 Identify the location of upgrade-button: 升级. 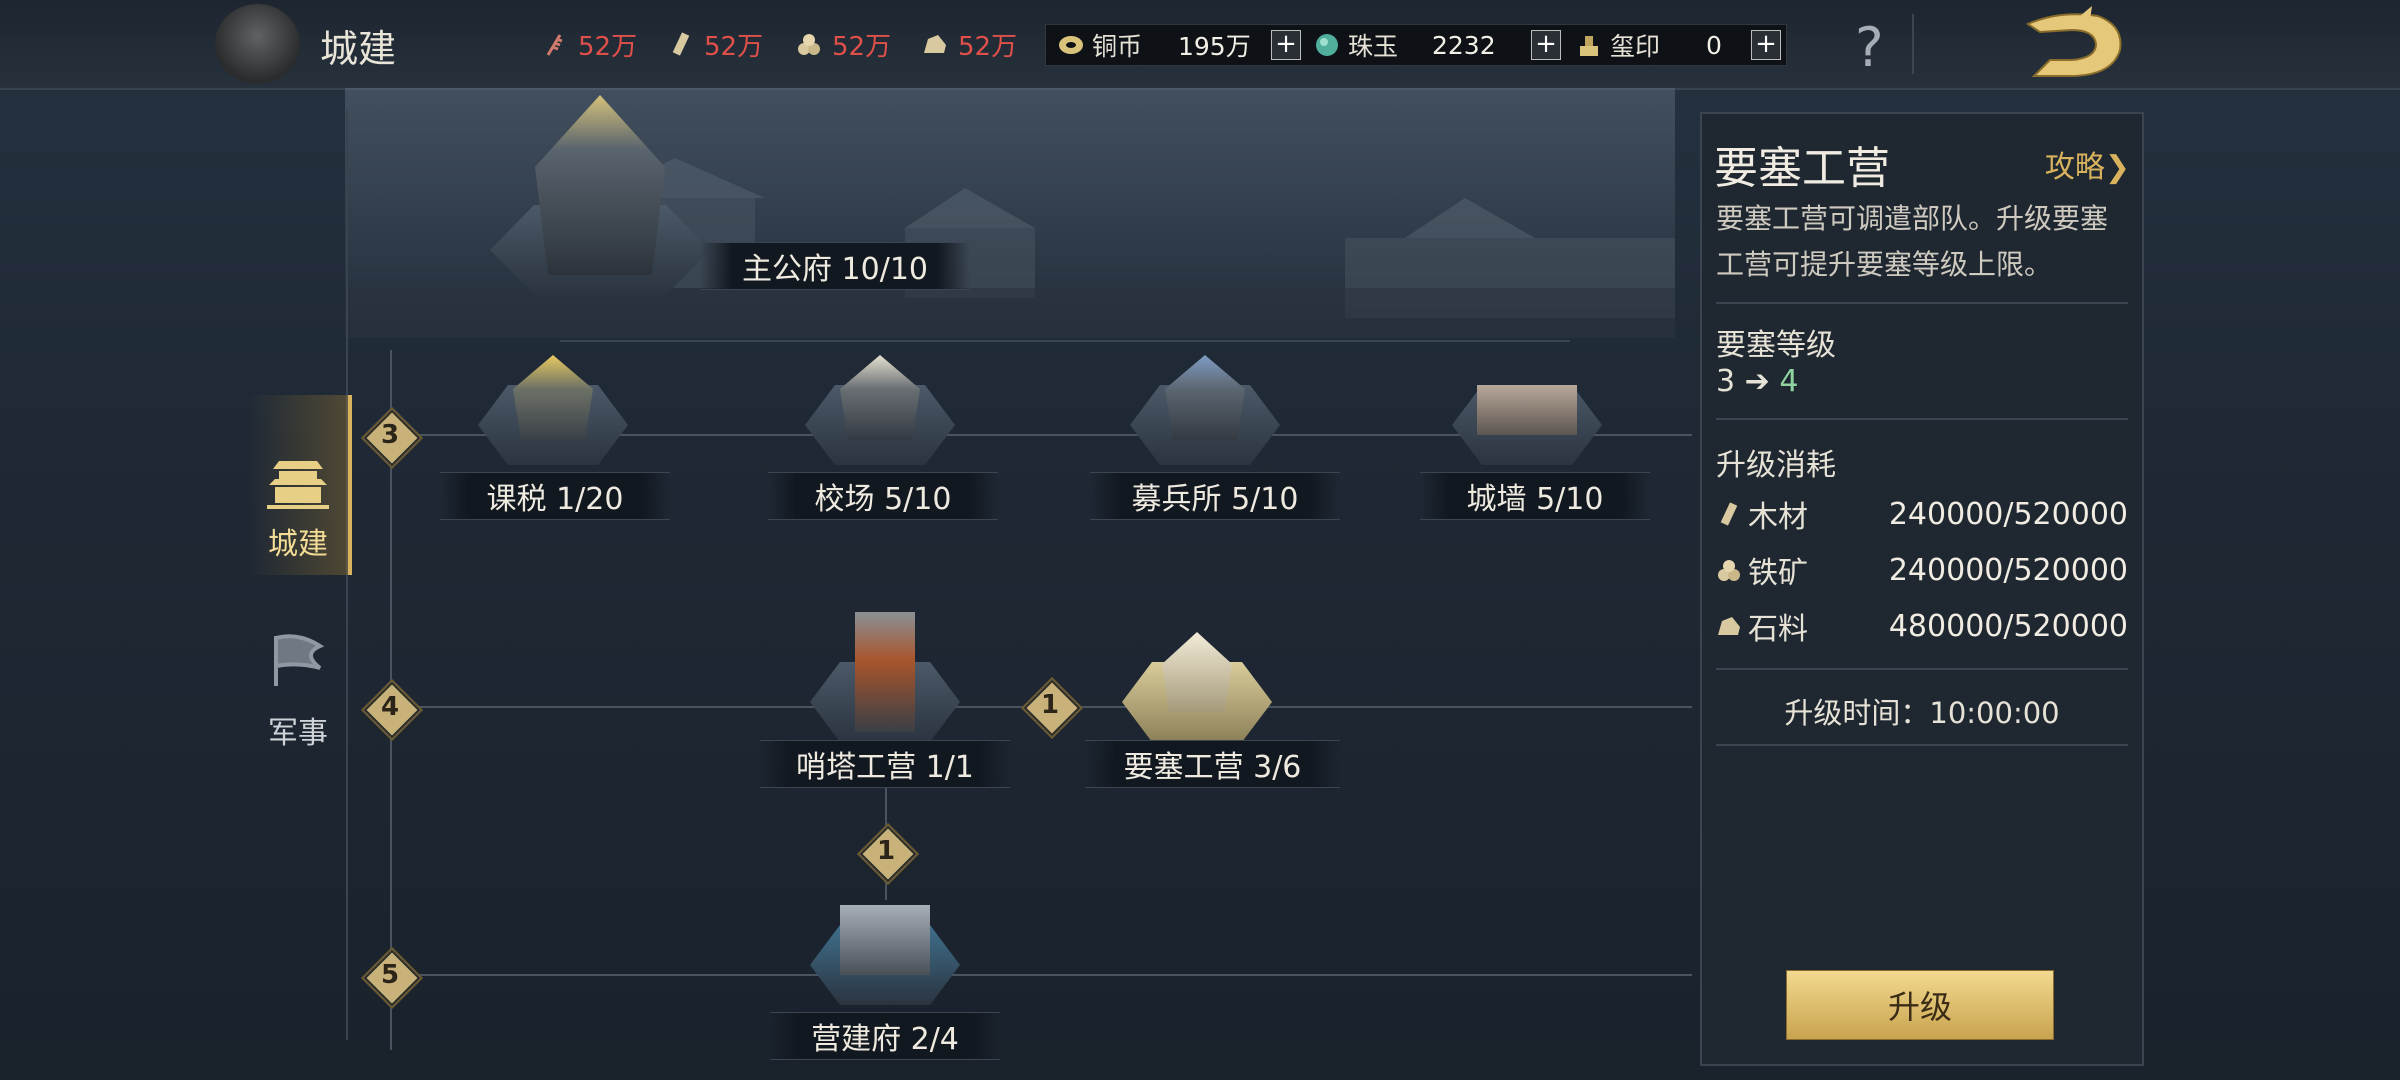
(1920, 1005).